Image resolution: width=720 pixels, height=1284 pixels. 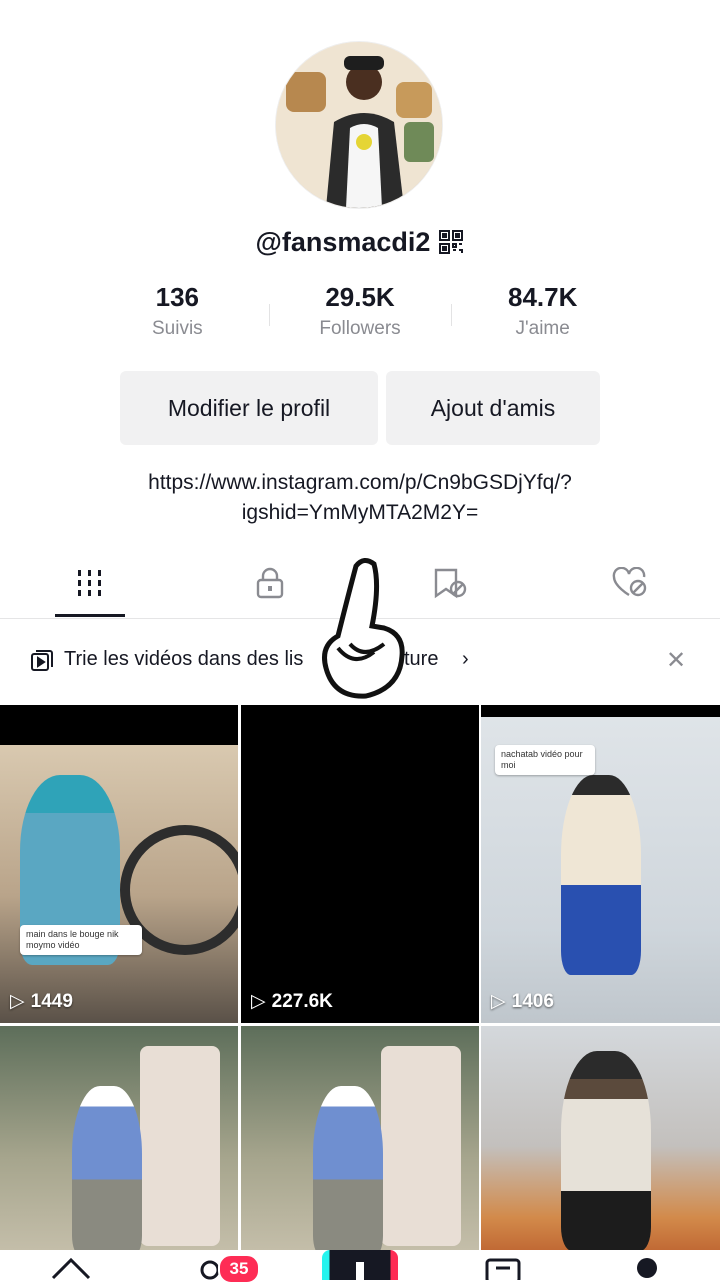 I want to click on inbox-icon, so click(x=503, y=1265).